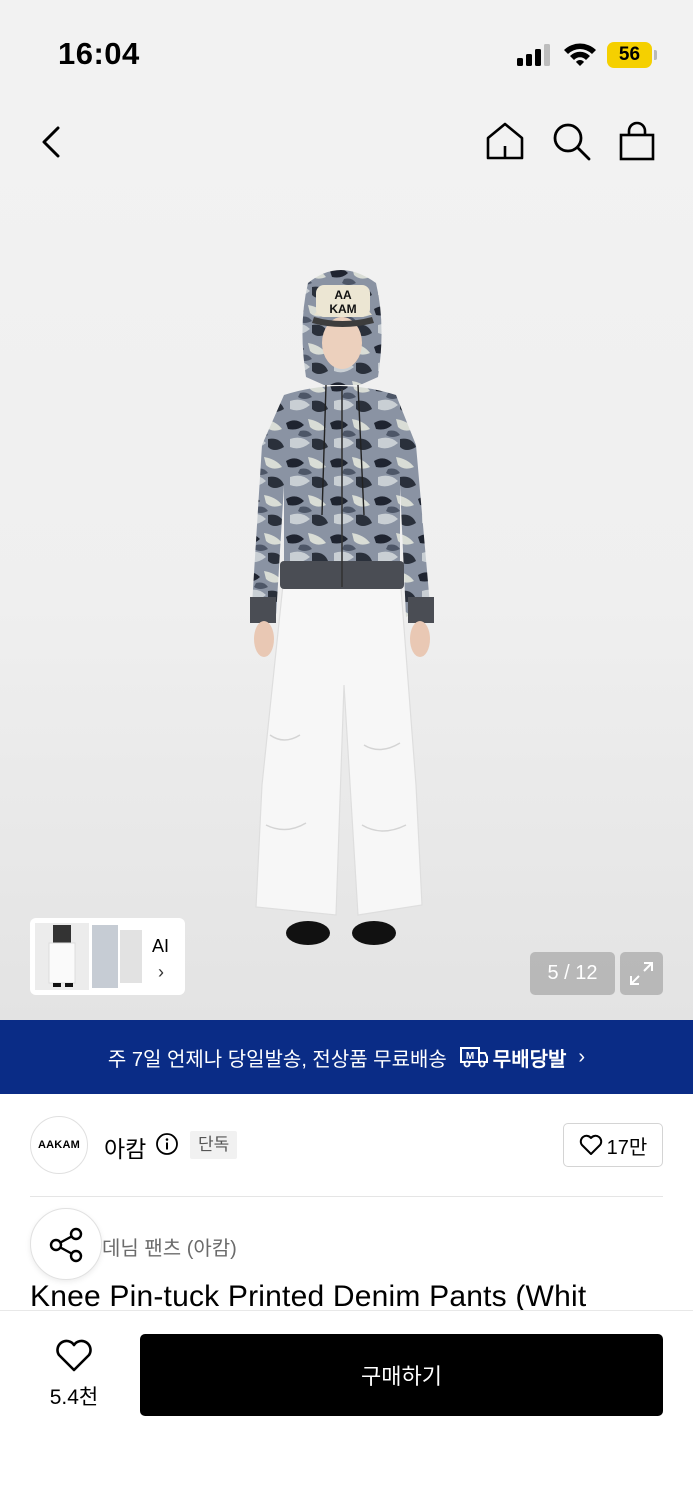  Describe the element at coordinates (571, 141) in the screenshot. I see `search-icon` at that location.